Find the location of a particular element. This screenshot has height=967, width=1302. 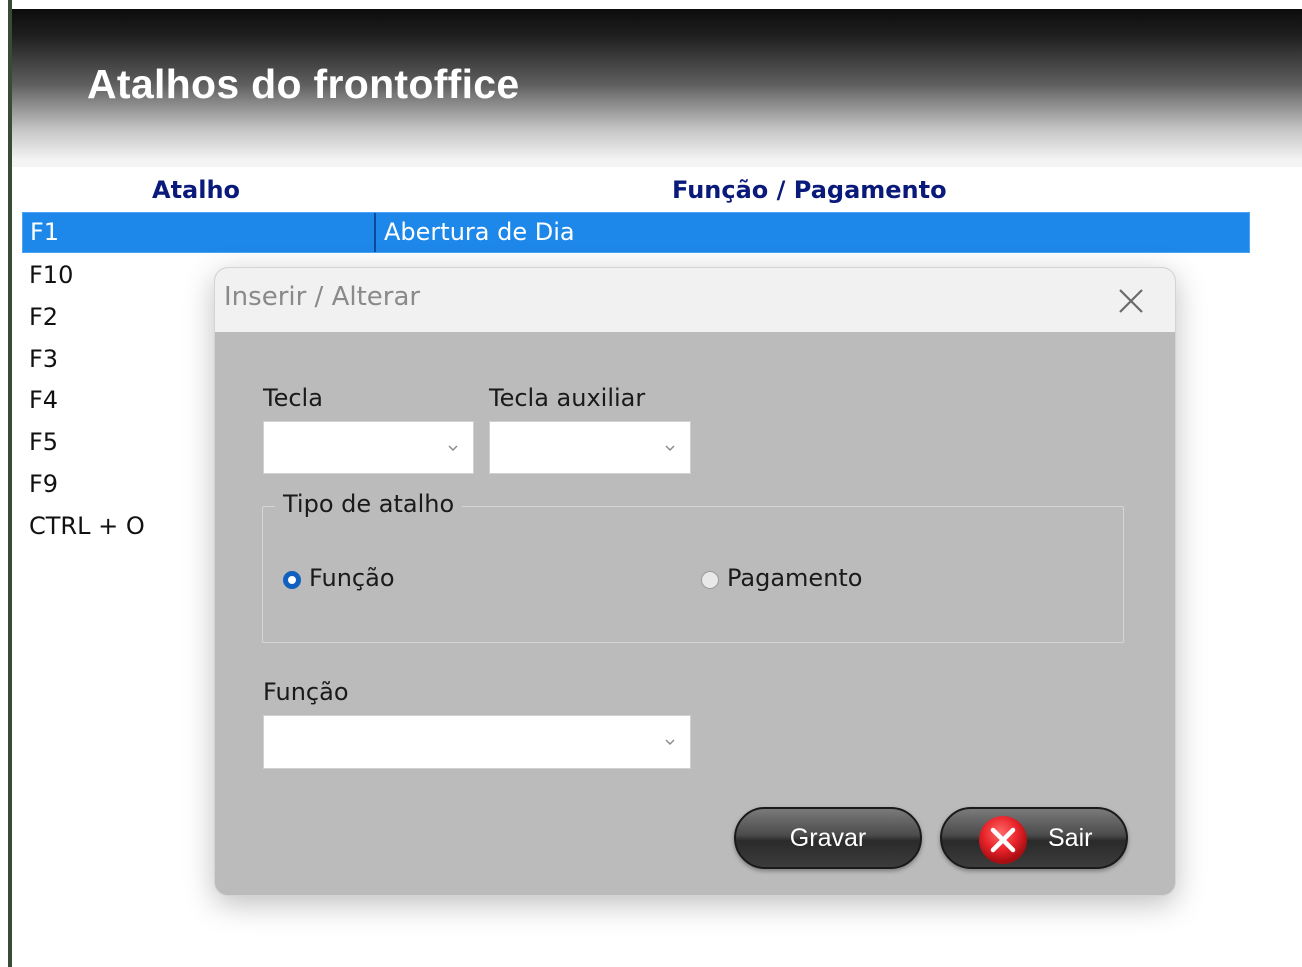

close-icon is located at coordinates (1131, 301).